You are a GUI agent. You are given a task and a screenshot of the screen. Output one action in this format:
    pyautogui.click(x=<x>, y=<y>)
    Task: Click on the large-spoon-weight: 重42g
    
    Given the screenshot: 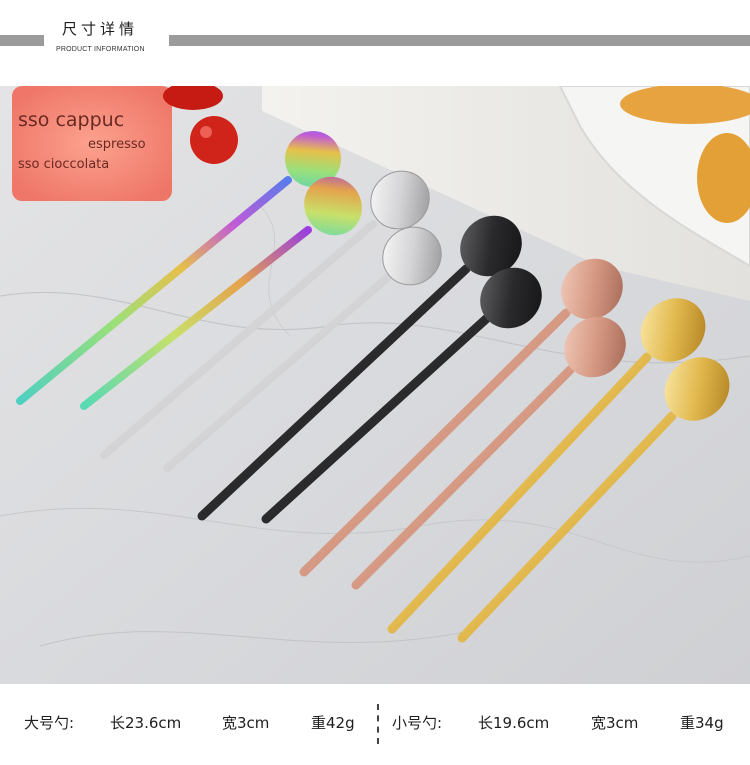 What is the action you would take?
    pyautogui.click(x=333, y=723)
    